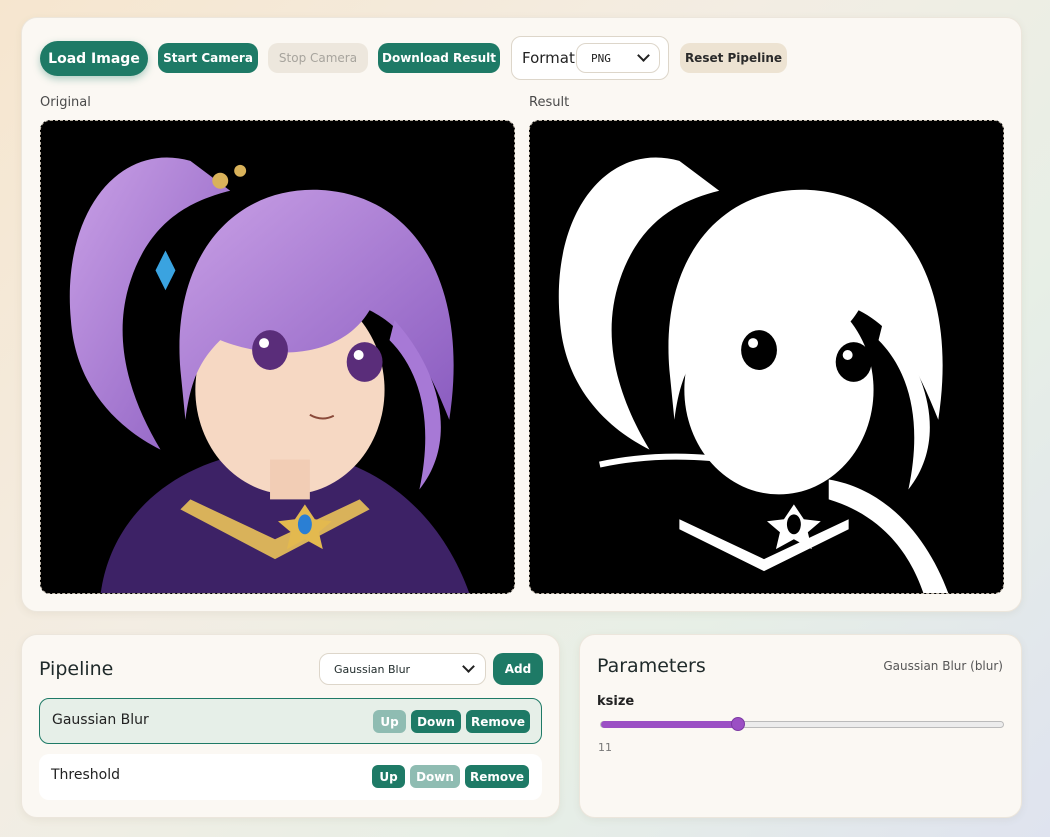  I want to click on parameters-title: Parameters, so click(651, 666).